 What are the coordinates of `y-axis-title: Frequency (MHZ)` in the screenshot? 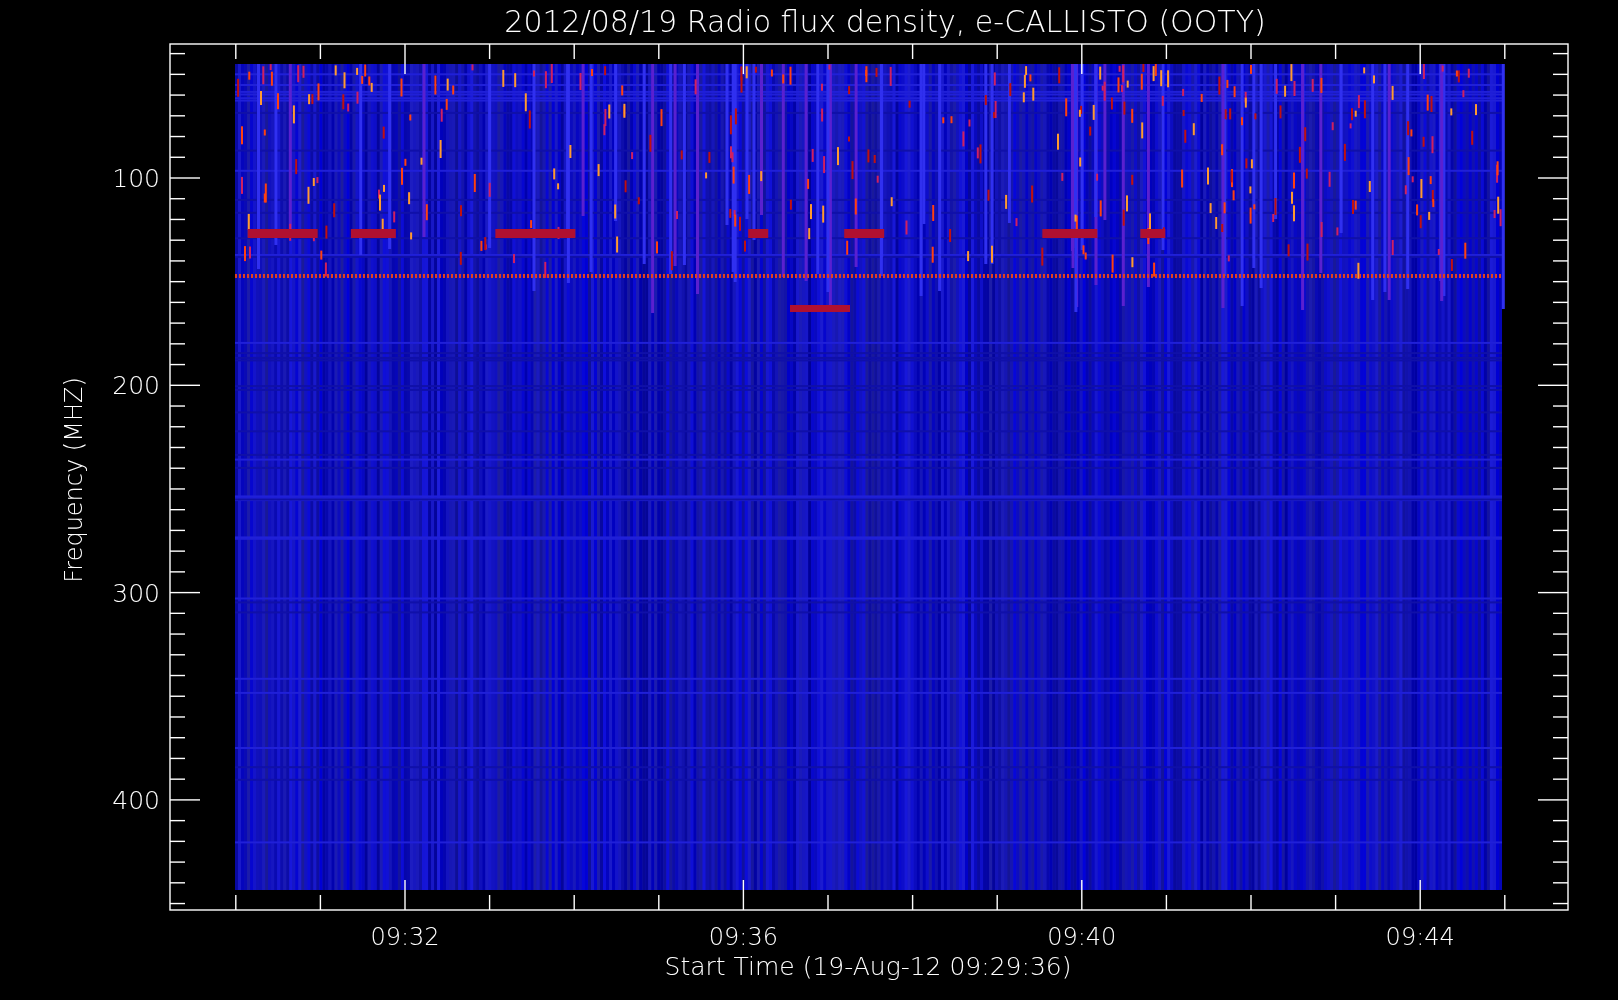 It's located at (74, 480).